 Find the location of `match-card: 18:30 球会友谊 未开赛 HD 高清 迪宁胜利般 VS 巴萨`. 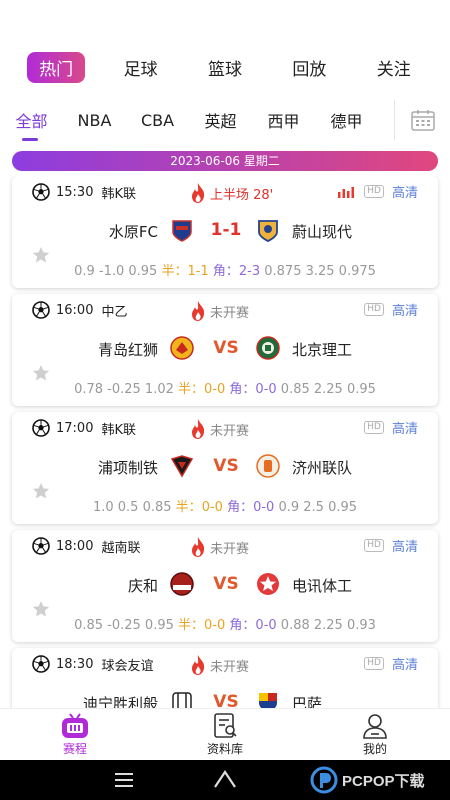

match-card: 18:30 球会友谊 未开赛 HD 高清 迪宁胜利般 VS 巴萨 is located at coordinates (225, 678).